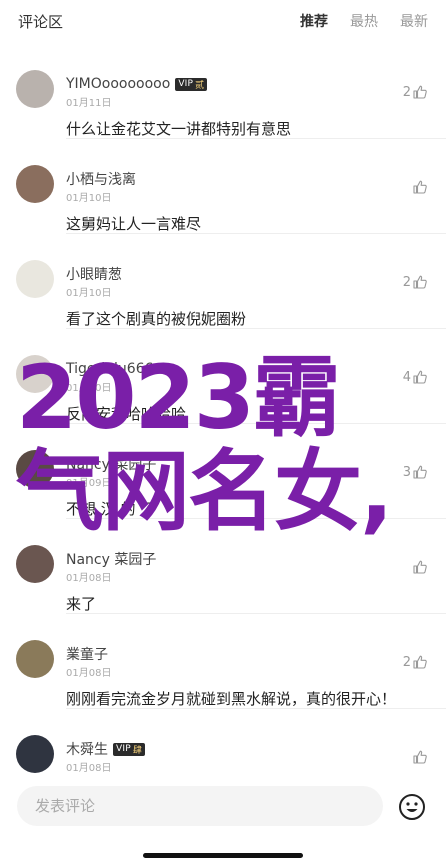  I want to click on comment-input-bar, so click(223, 806).